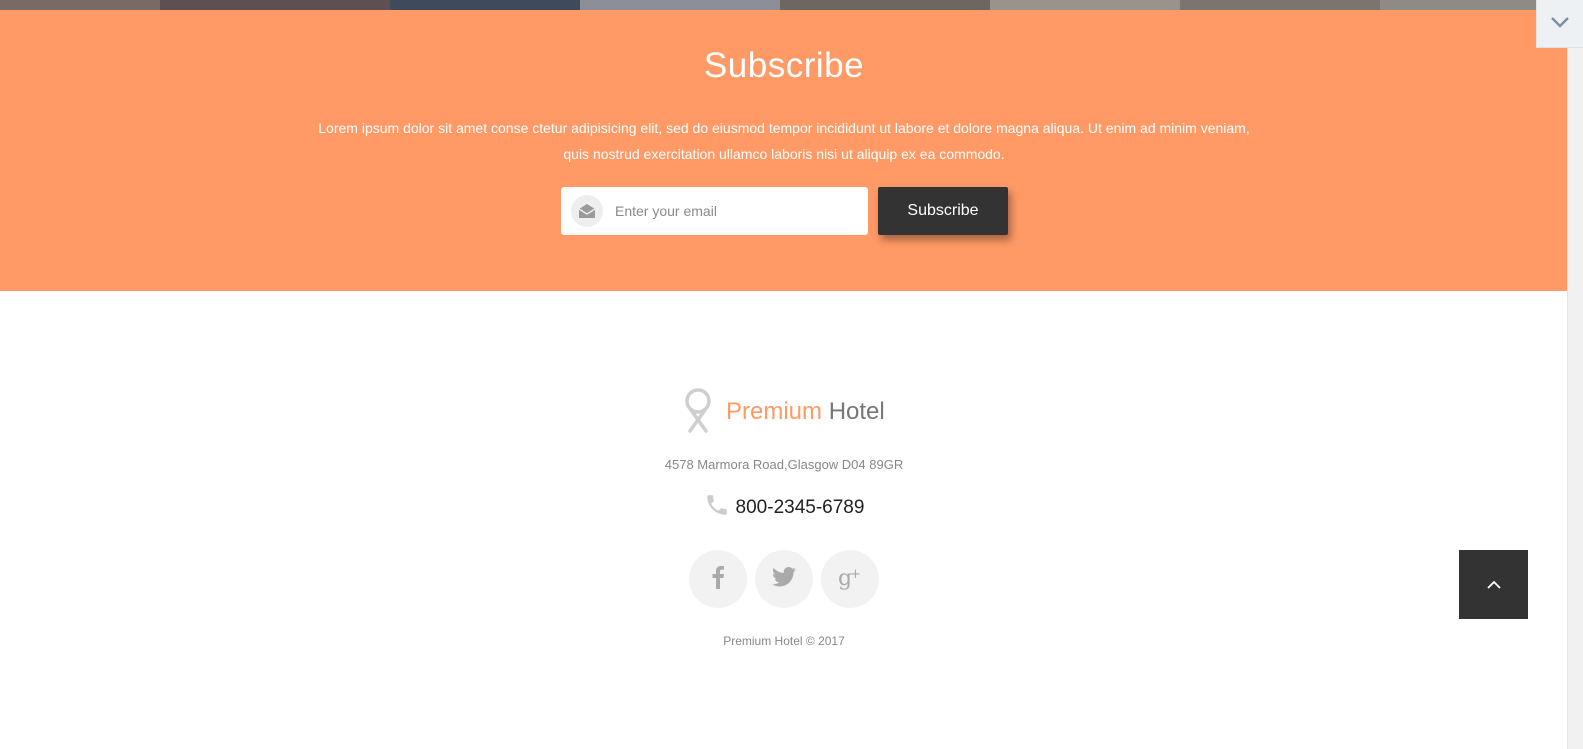  I want to click on envelope-open-icon, so click(587, 211).